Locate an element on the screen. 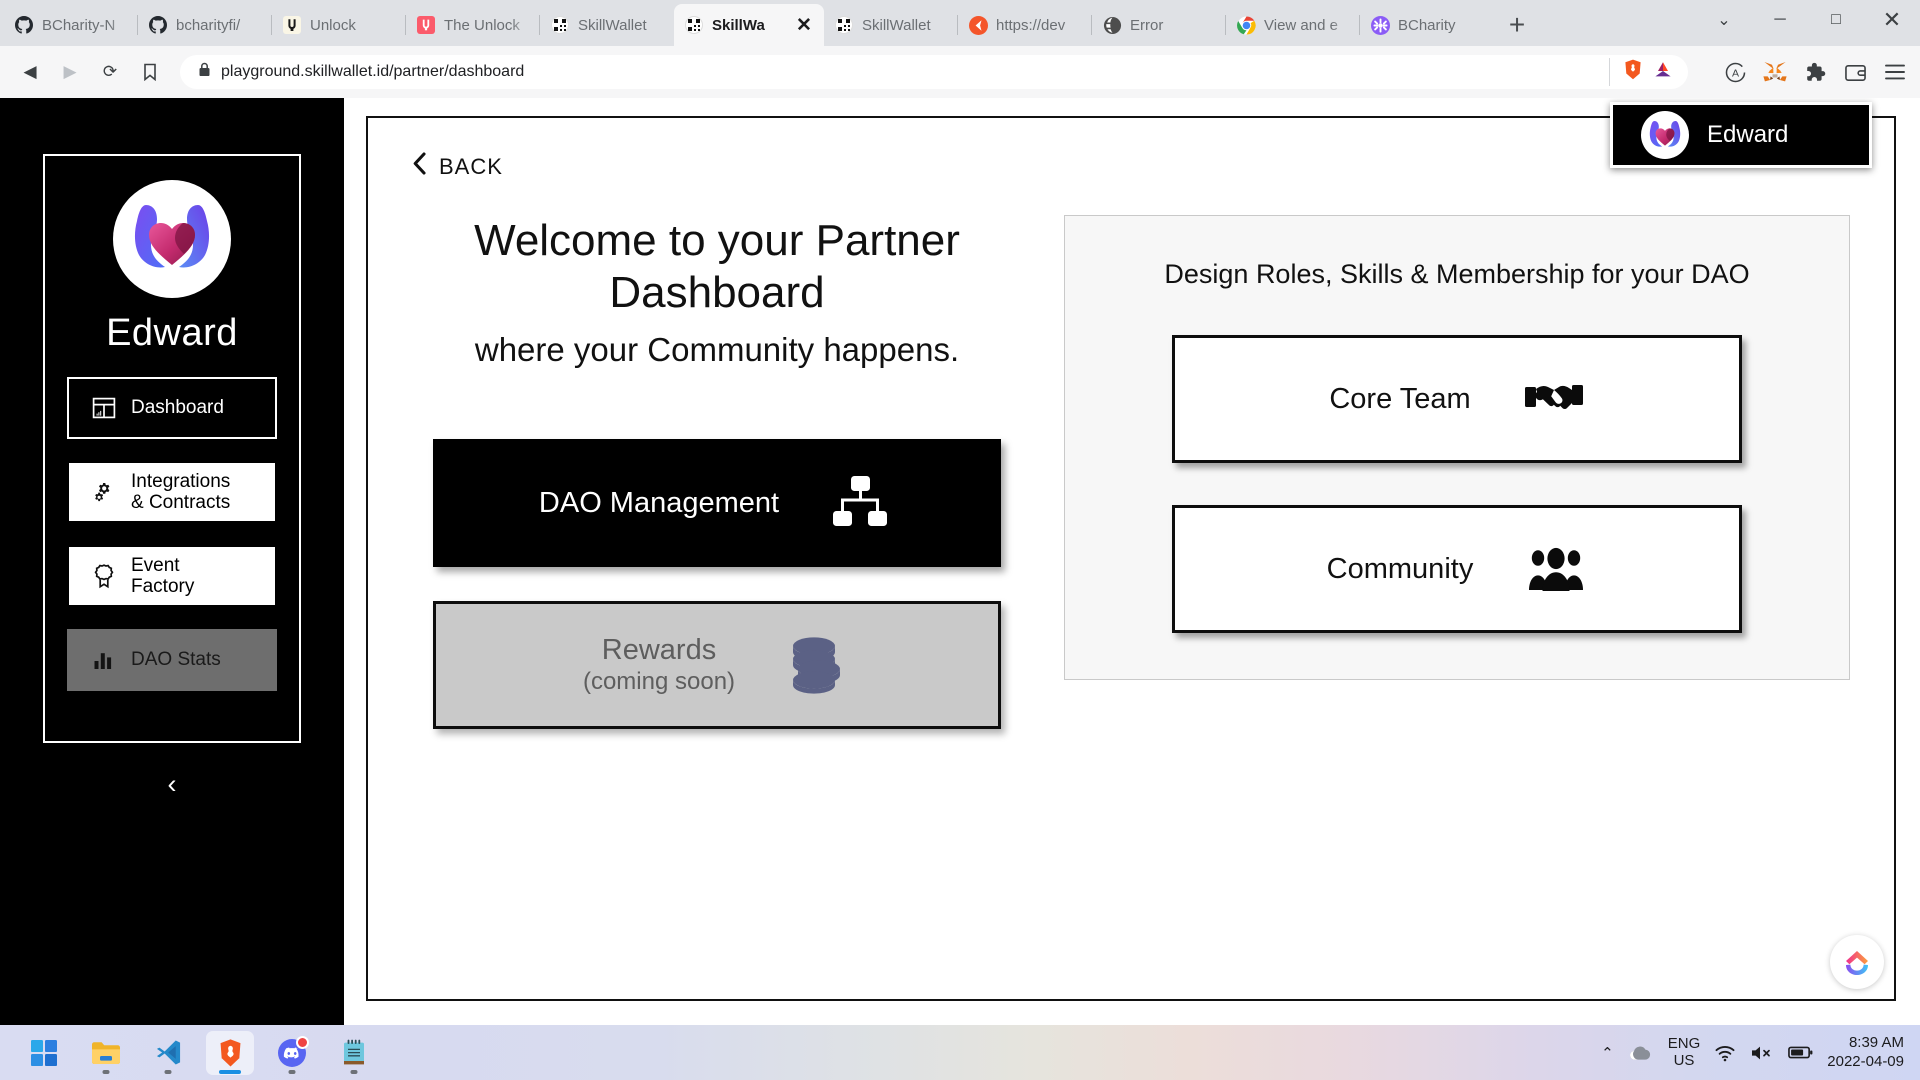  brave-browser-icon is located at coordinates (230, 1052).